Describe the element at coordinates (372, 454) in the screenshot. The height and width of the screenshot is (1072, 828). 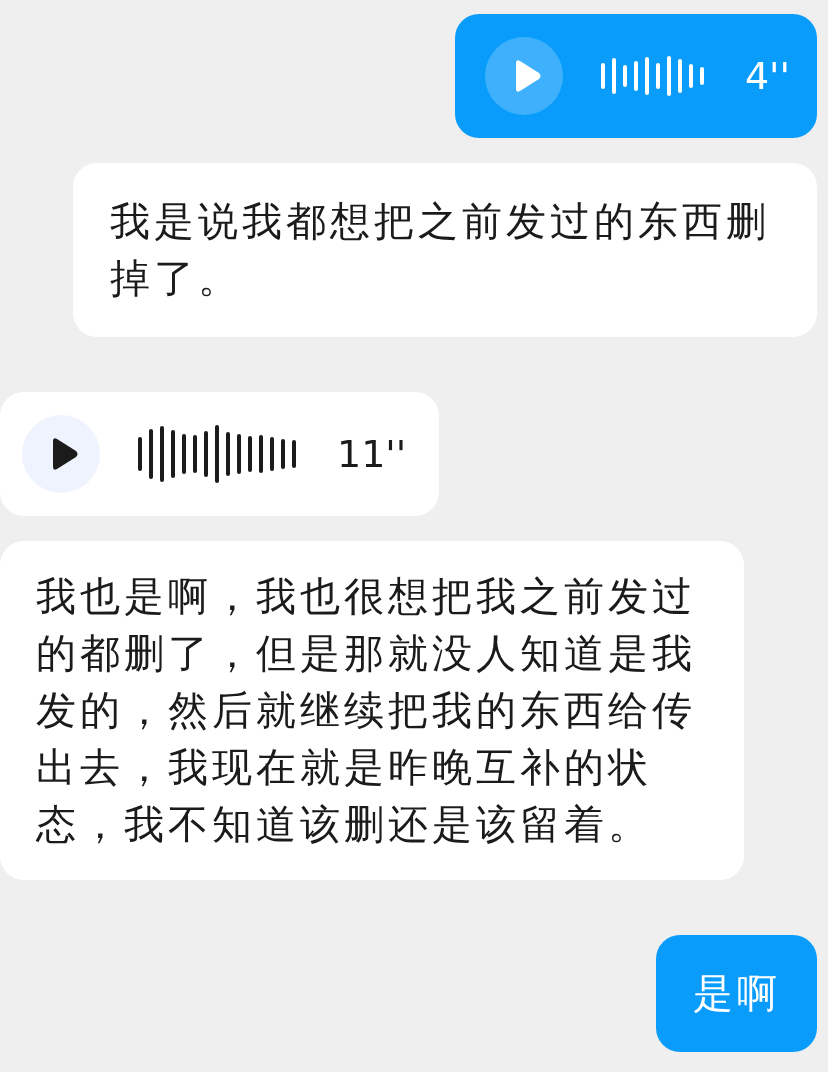
I see `voice-duration: 11''` at that location.